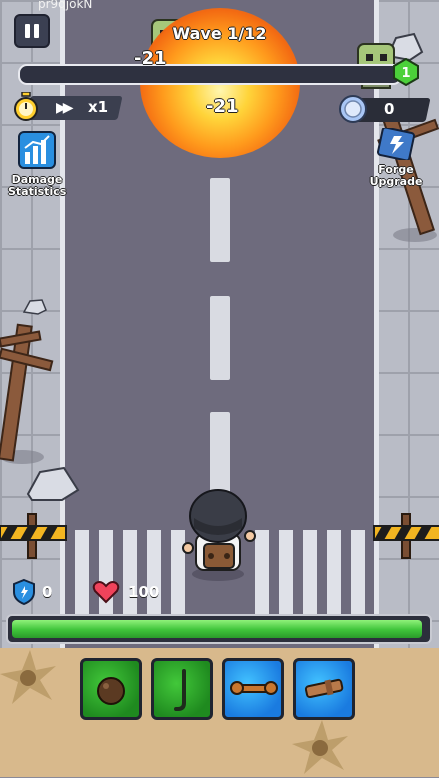  Describe the element at coordinates (24, 592) in the screenshot. I see `shield-icon` at that location.